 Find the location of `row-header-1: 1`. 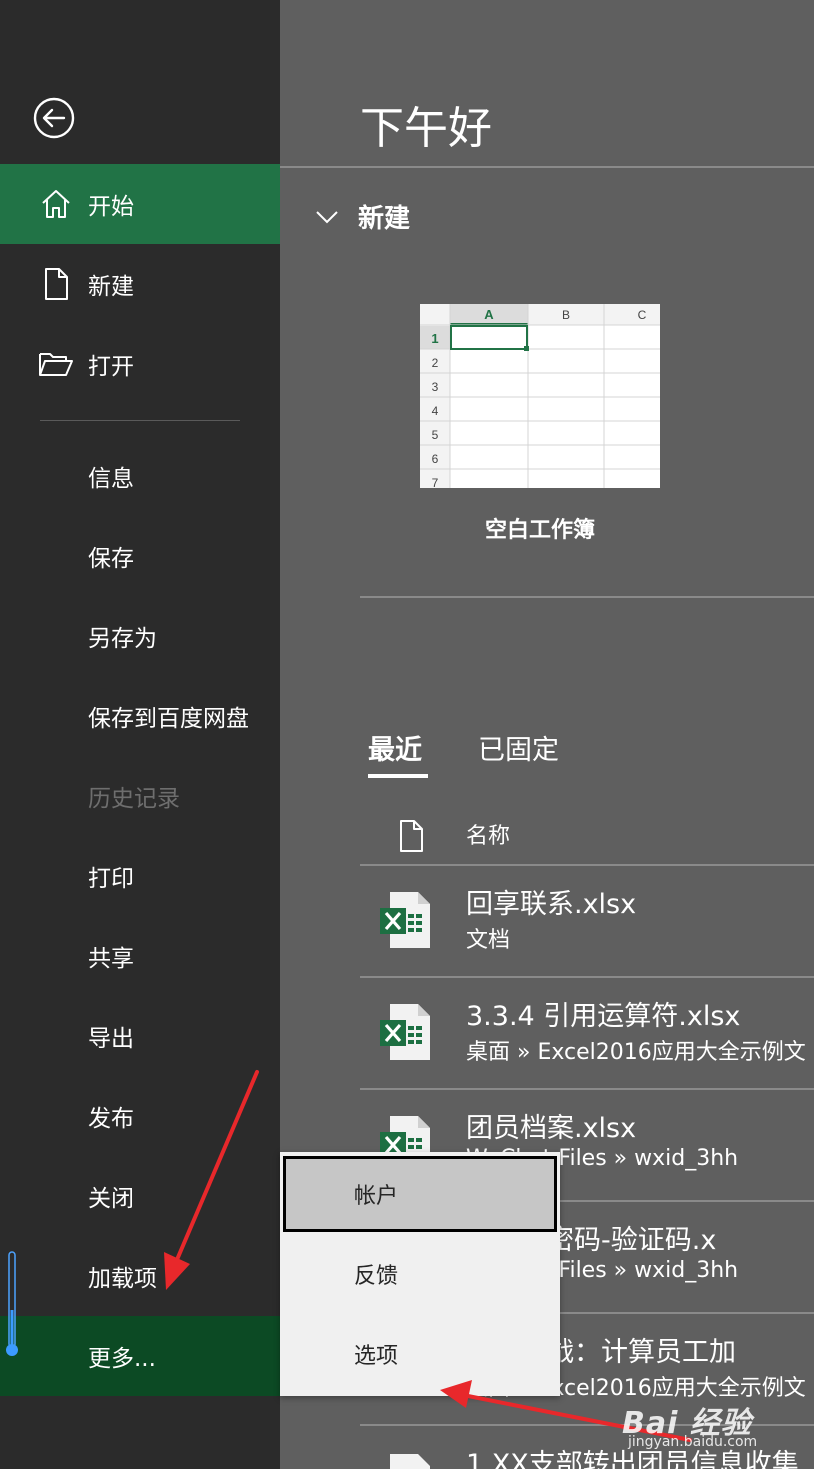

row-header-1: 1 is located at coordinates (434, 338).